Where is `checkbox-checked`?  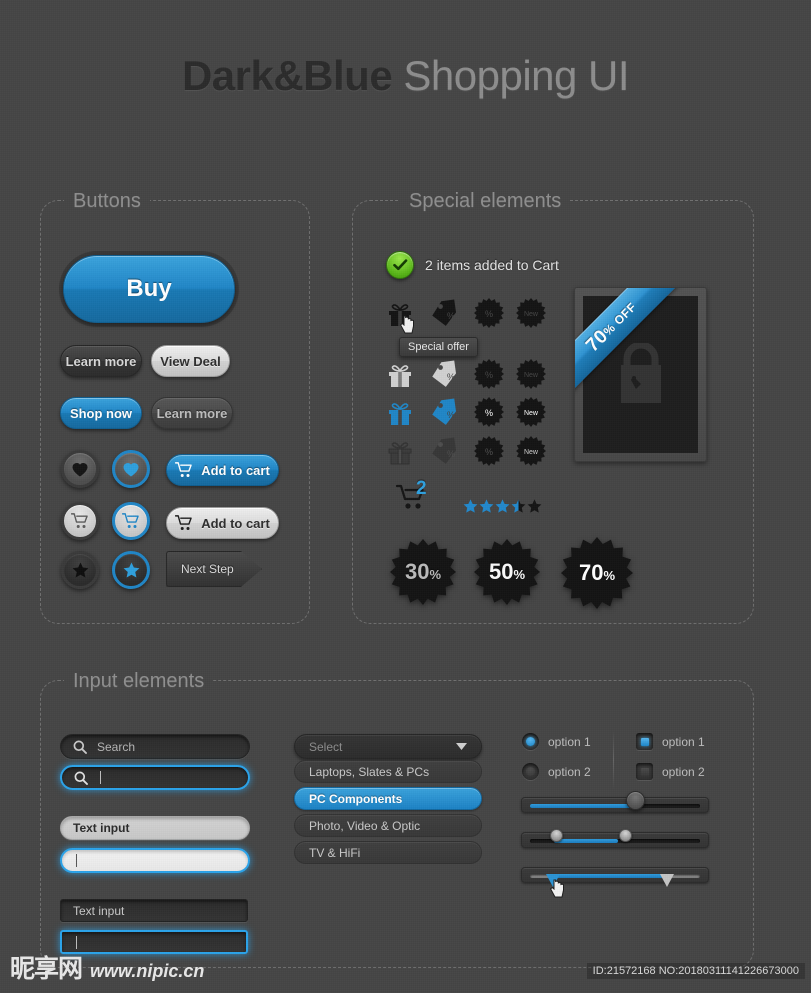 checkbox-checked is located at coordinates (644, 741).